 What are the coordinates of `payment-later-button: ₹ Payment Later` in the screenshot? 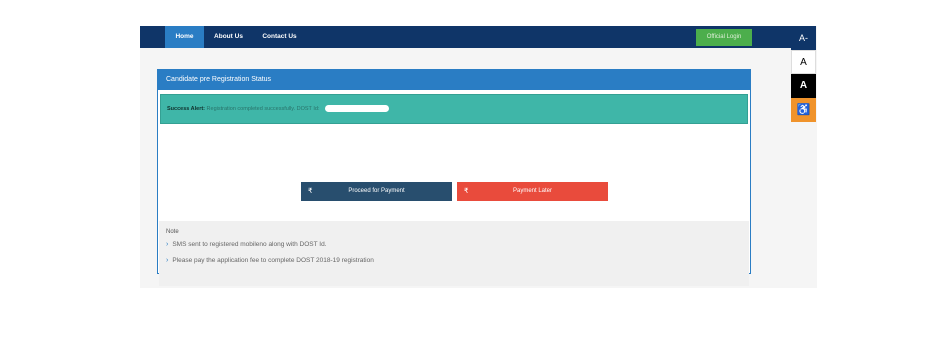 It's located at (532, 191).